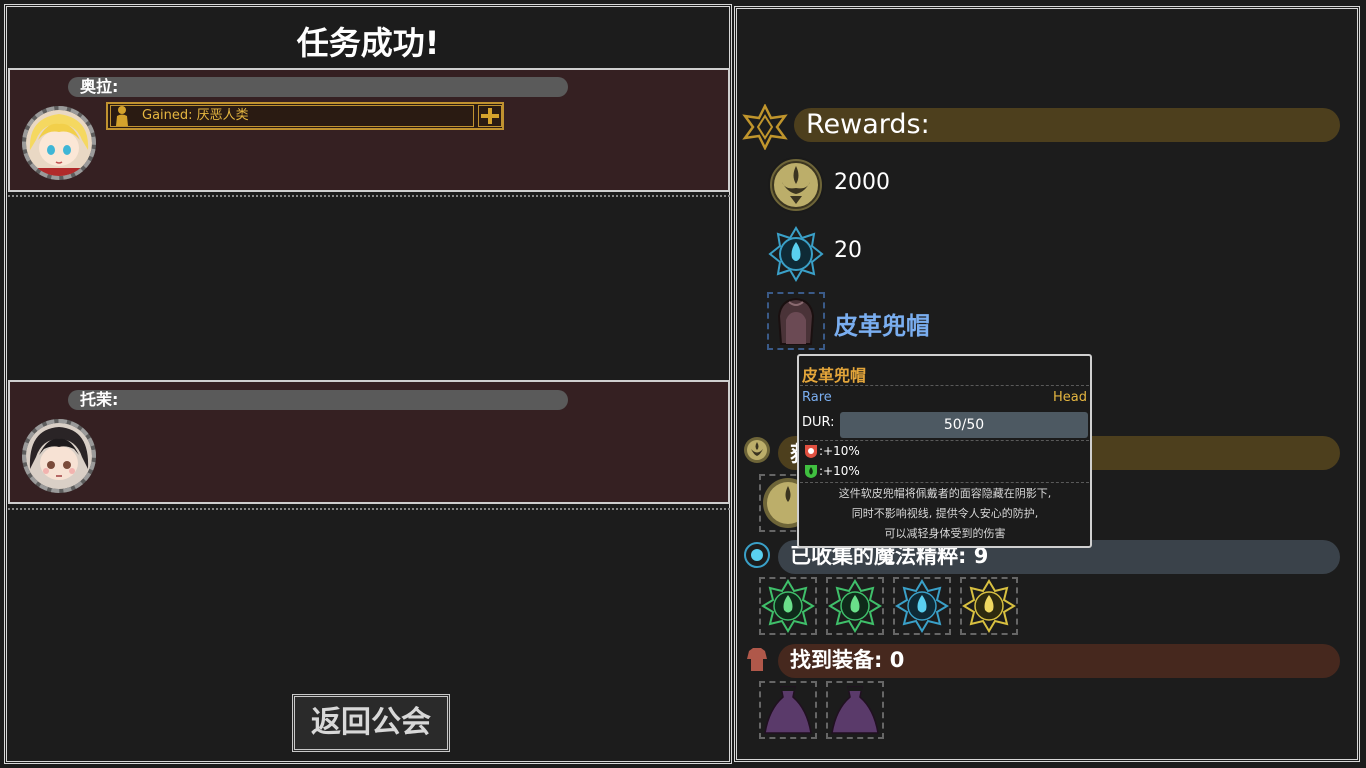 This screenshot has width=1366, height=768. What do you see at coordinates (945, 493) in the screenshot?
I see `tooltip-desc-line: 这件软皮兜帽将佩戴者的面容隐藏在阴影下,` at bounding box center [945, 493].